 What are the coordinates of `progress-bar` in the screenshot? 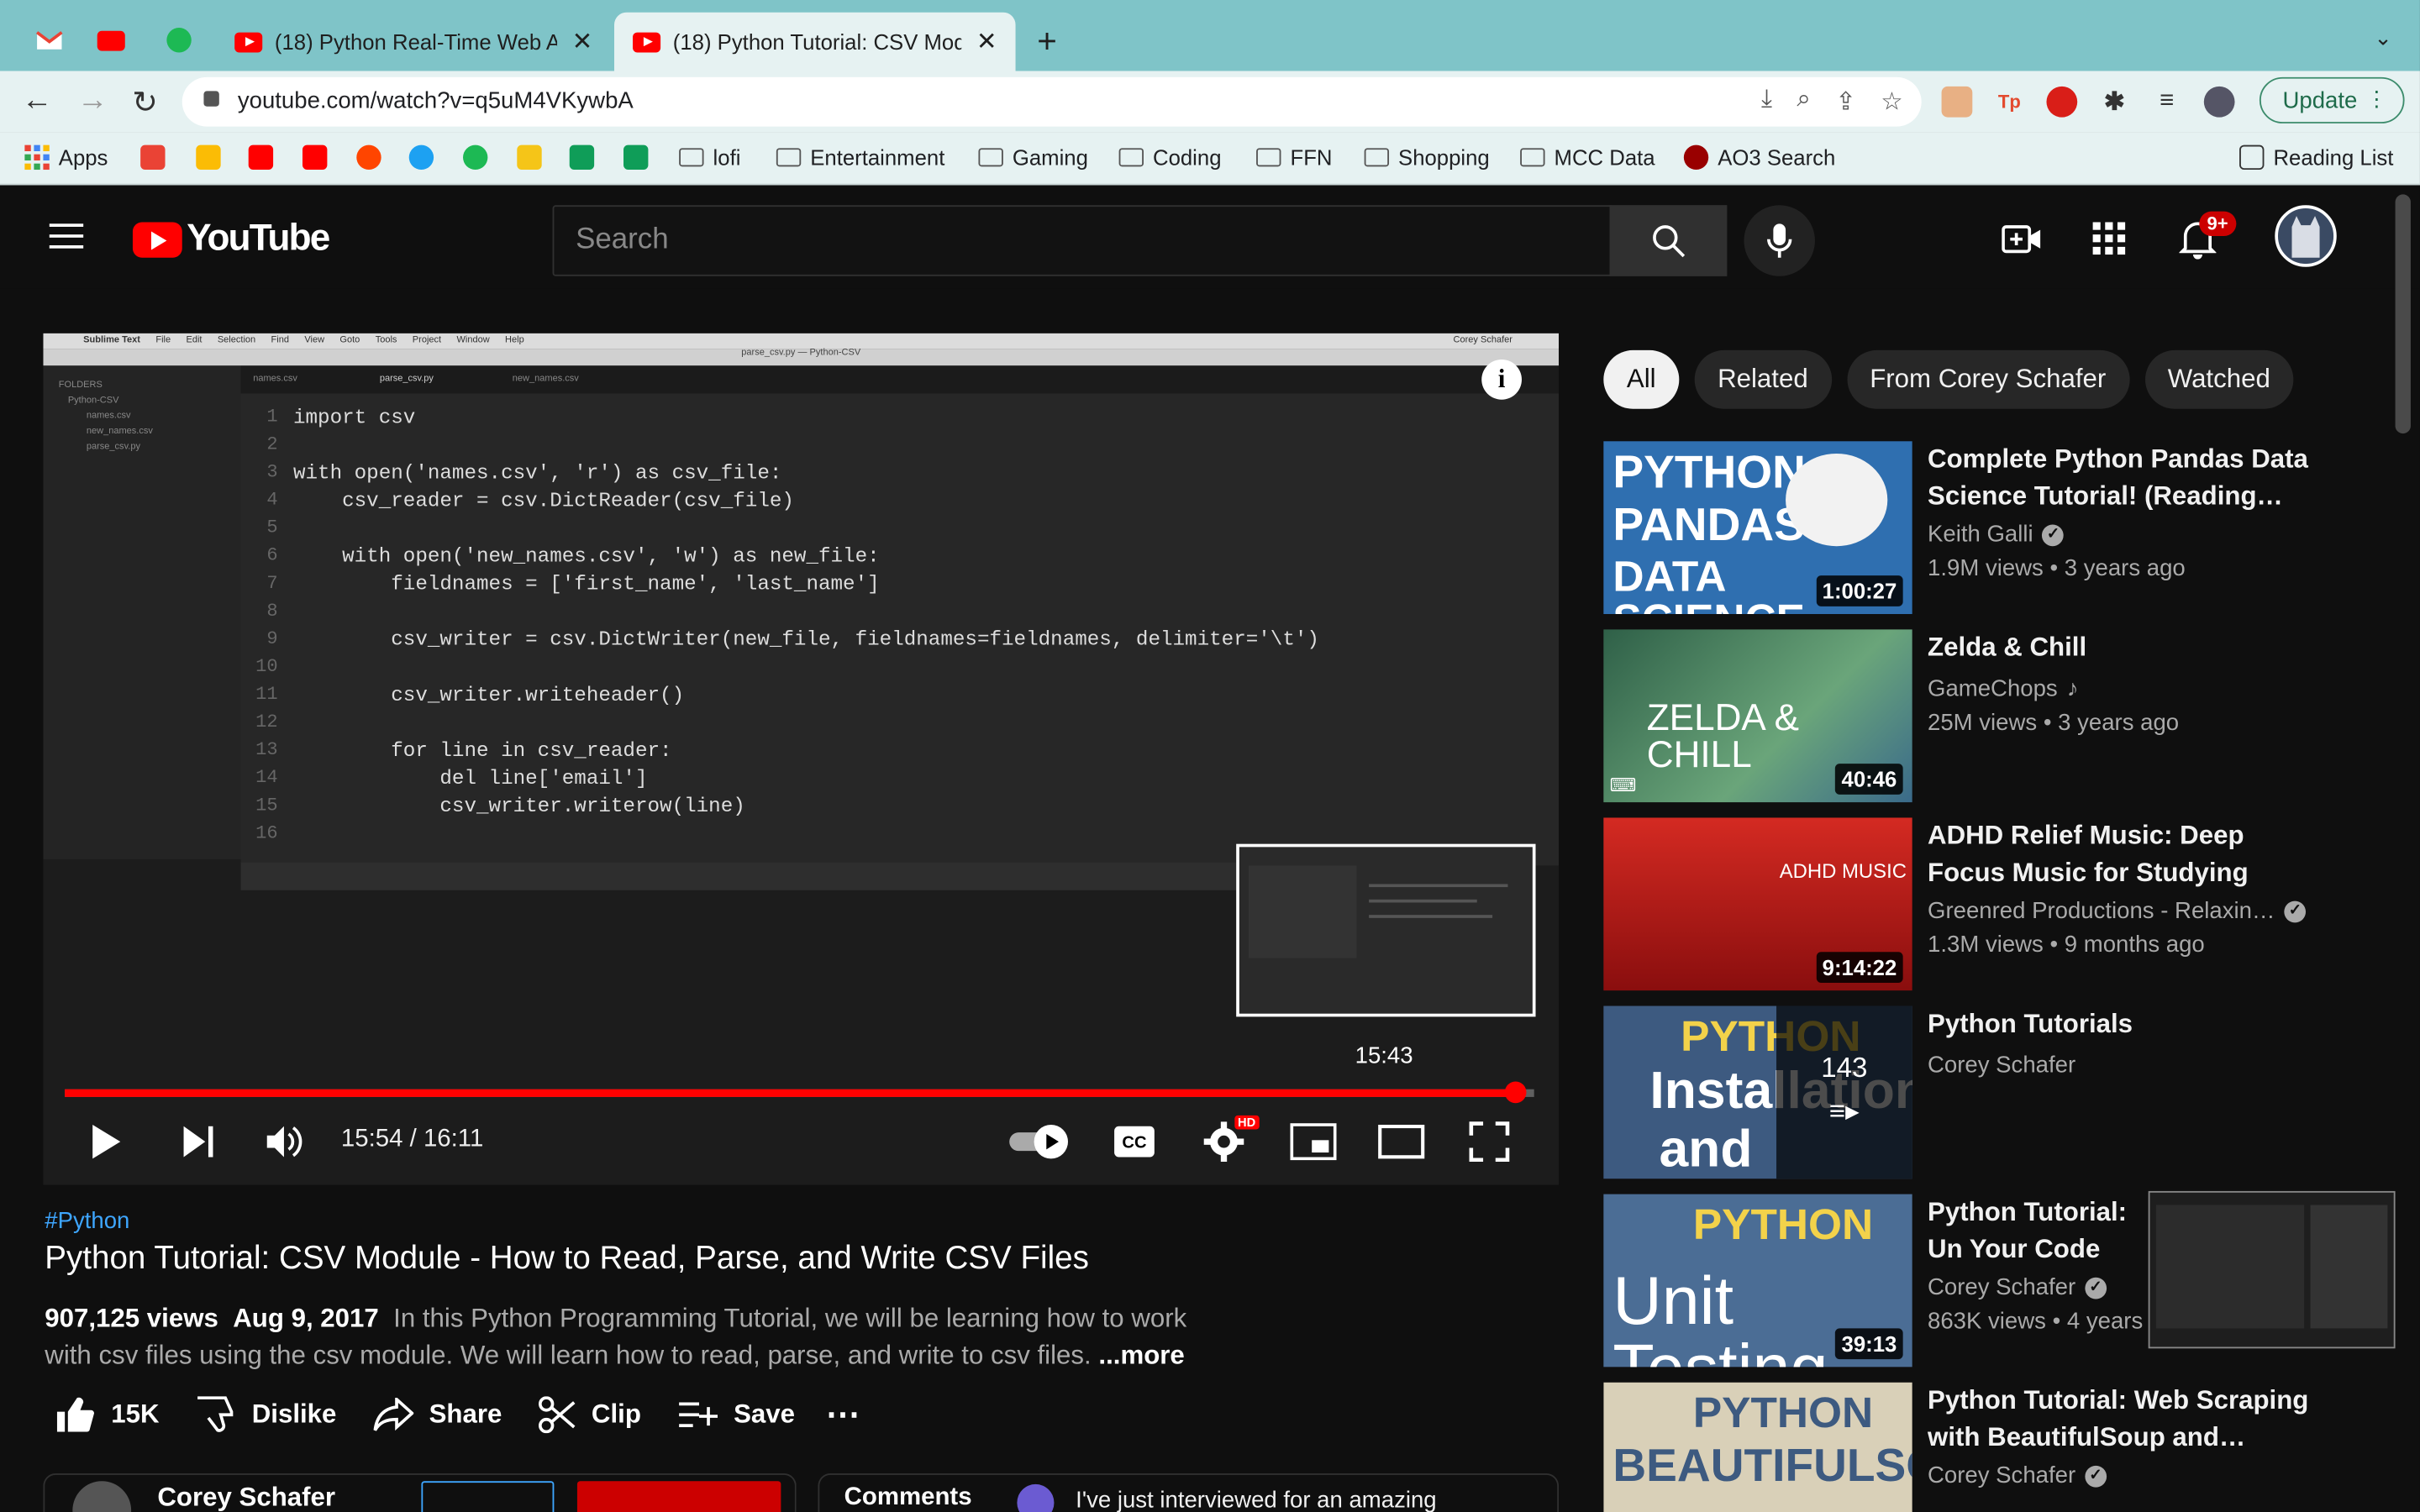 It's located at (799, 1092).